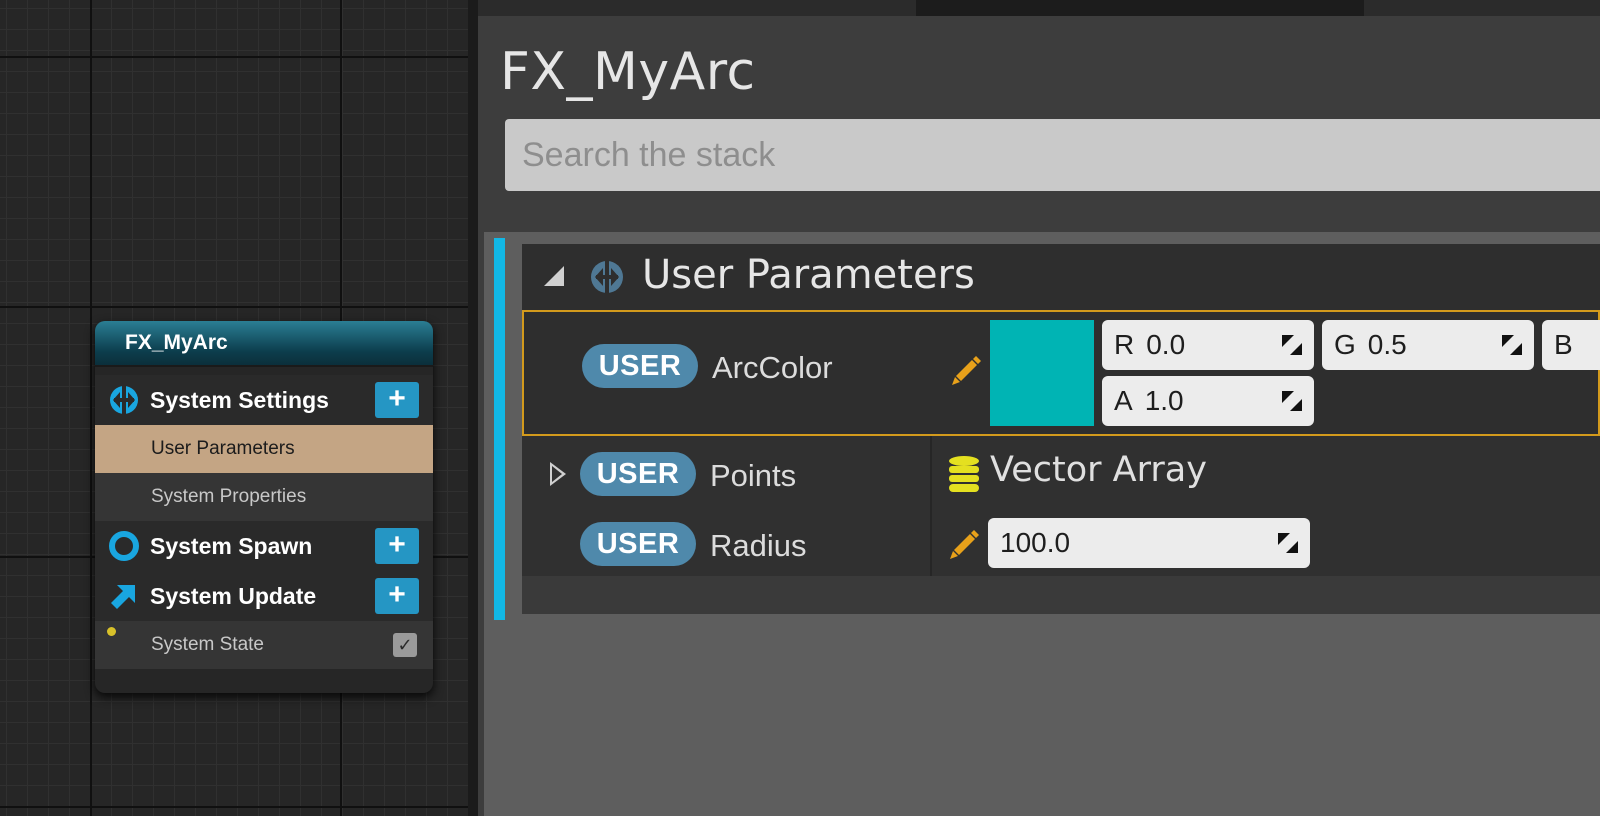 This screenshot has width=1600, height=816. What do you see at coordinates (499, 429) in the screenshot?
I see `group-accent-bar` at bounding box center [499, 429].